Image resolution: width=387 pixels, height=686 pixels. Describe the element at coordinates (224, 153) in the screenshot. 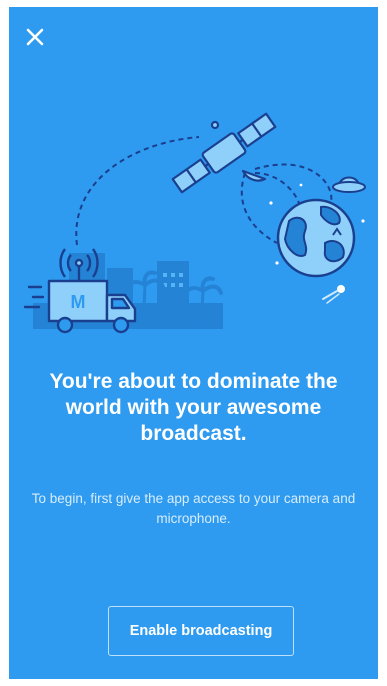

I see `satellite-icon` at that location.